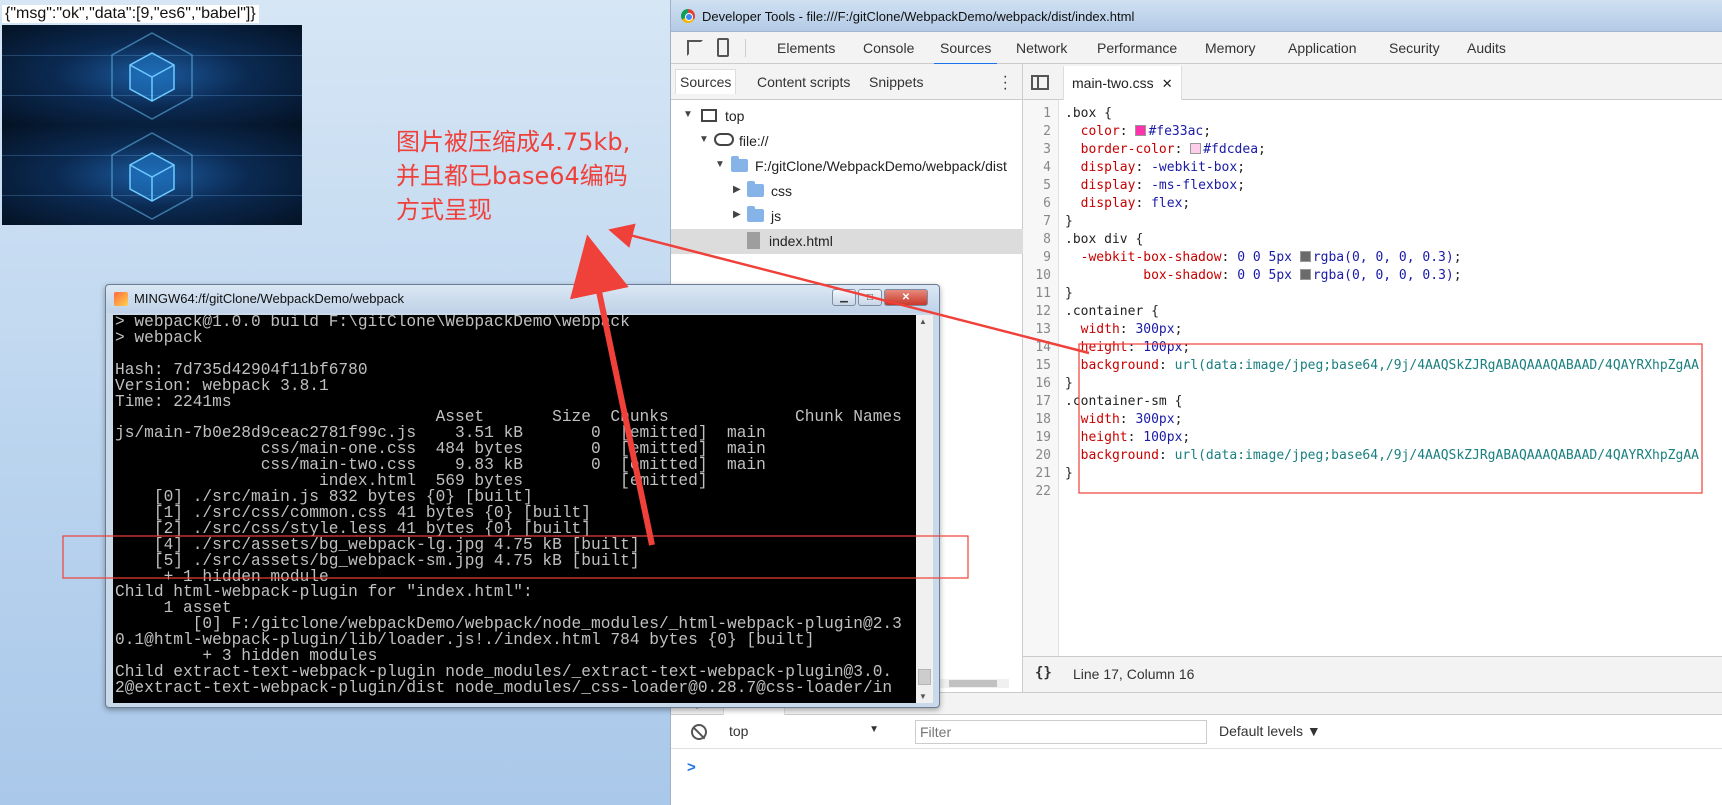 Image resolution: width=1722 pixels, height=805 pixels. Describe the element at coordinates (847, 116) in the screenshot. I see `tree-item-top: ▼ top` at that location.